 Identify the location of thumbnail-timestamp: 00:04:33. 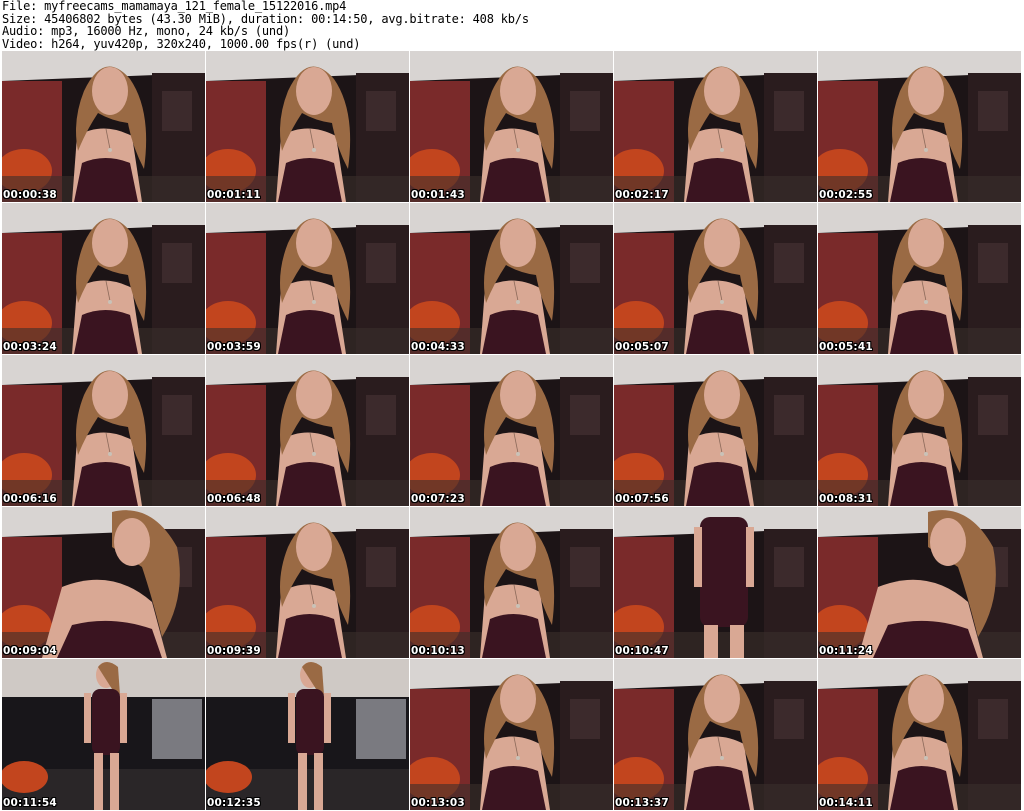
(438, 347).